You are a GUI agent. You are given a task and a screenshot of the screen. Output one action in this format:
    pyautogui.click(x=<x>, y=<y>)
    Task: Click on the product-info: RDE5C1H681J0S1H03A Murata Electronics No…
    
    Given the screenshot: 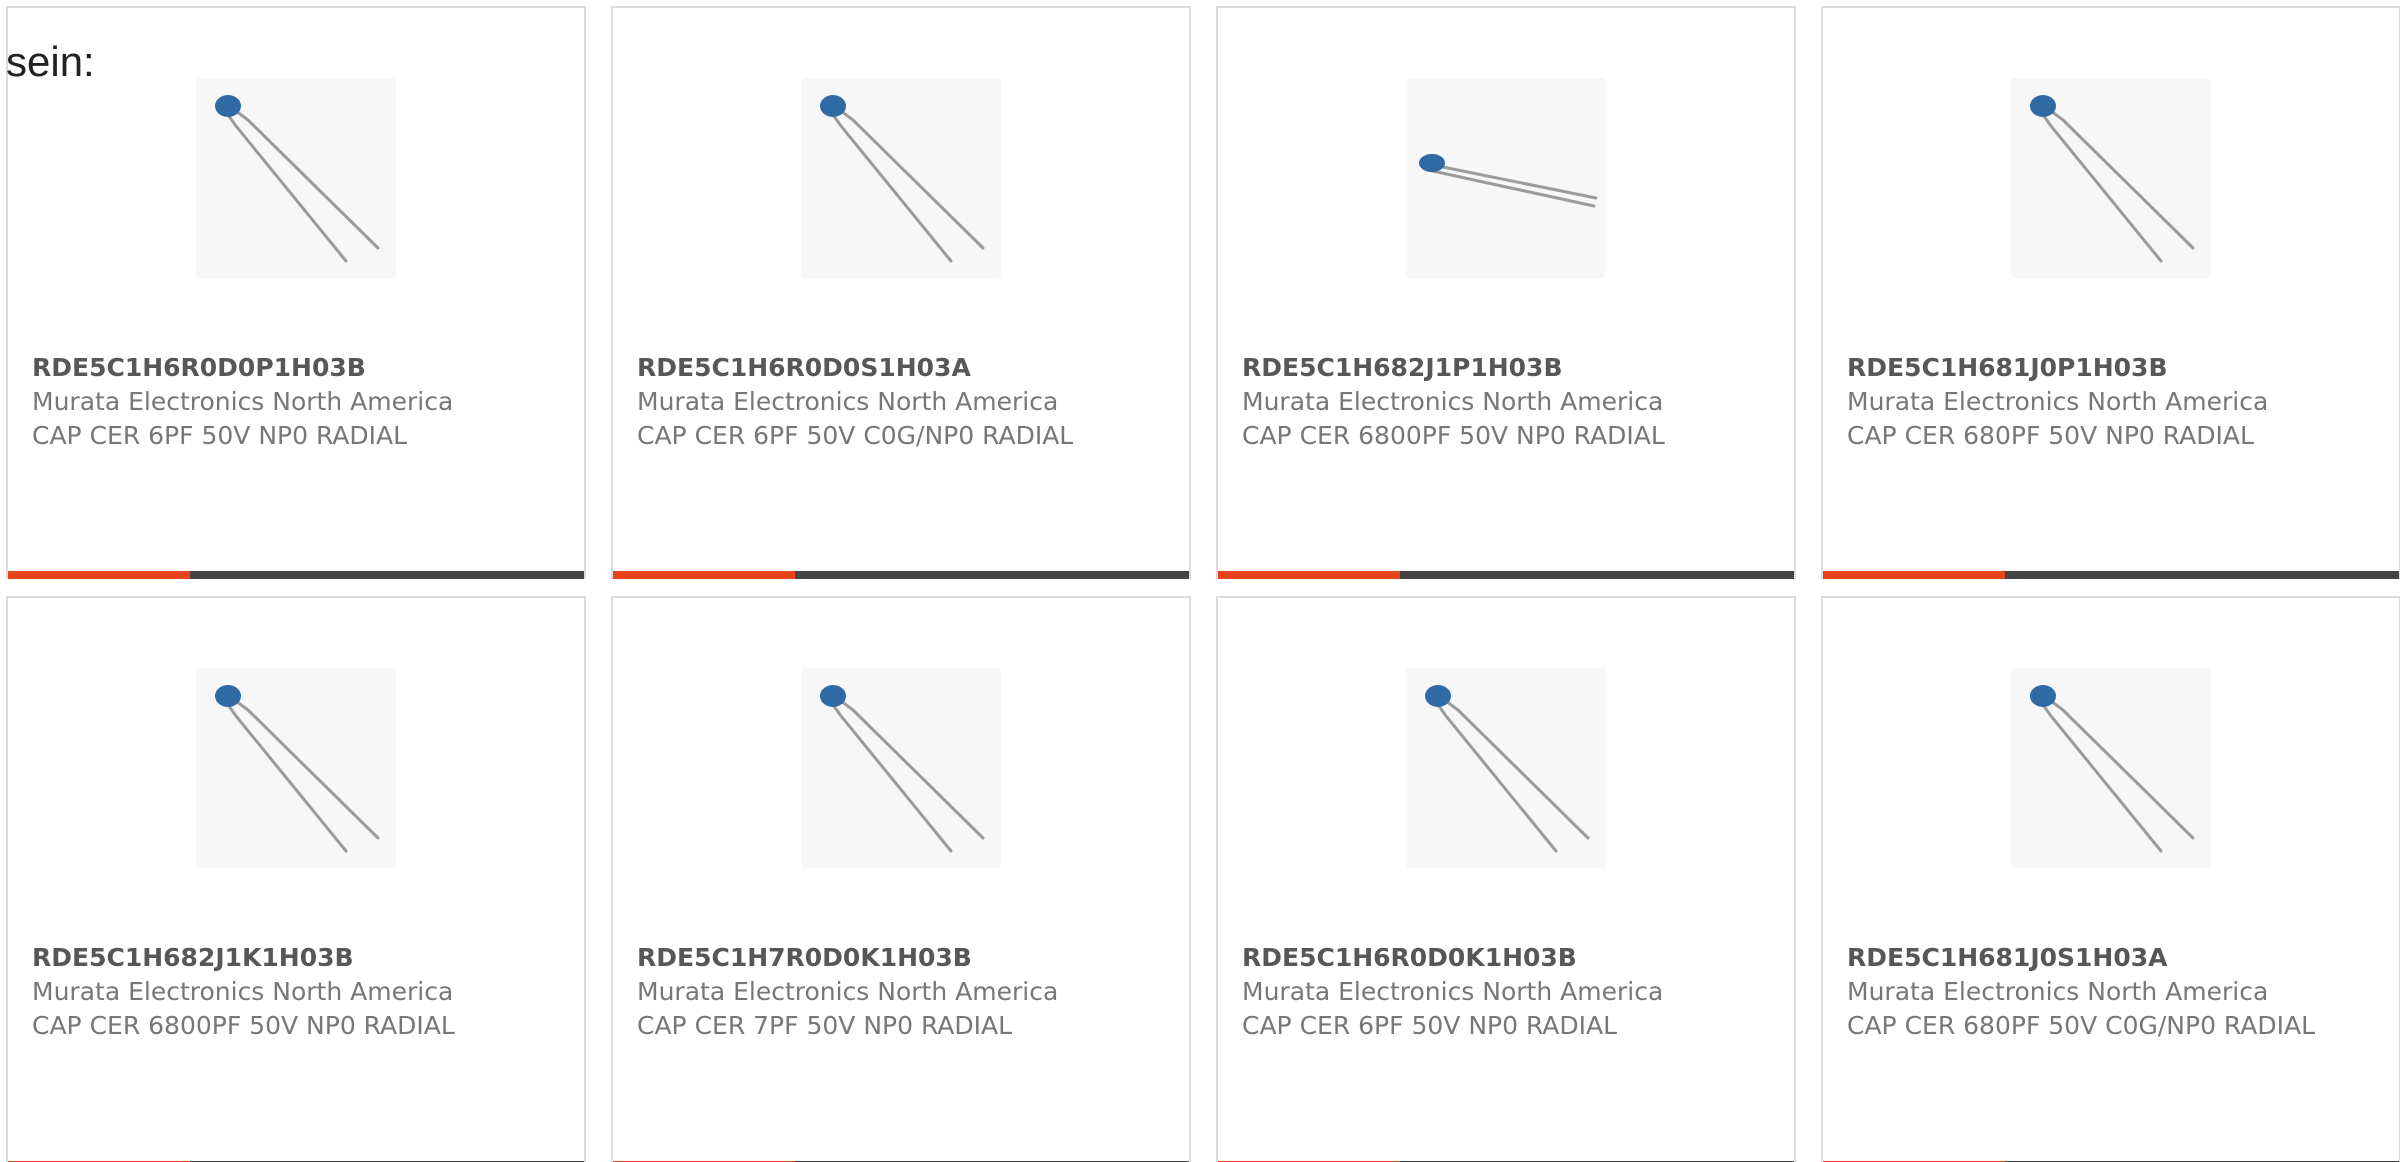 What is the action you would take?
    pyautogui.click(x=2082, y=992)
    